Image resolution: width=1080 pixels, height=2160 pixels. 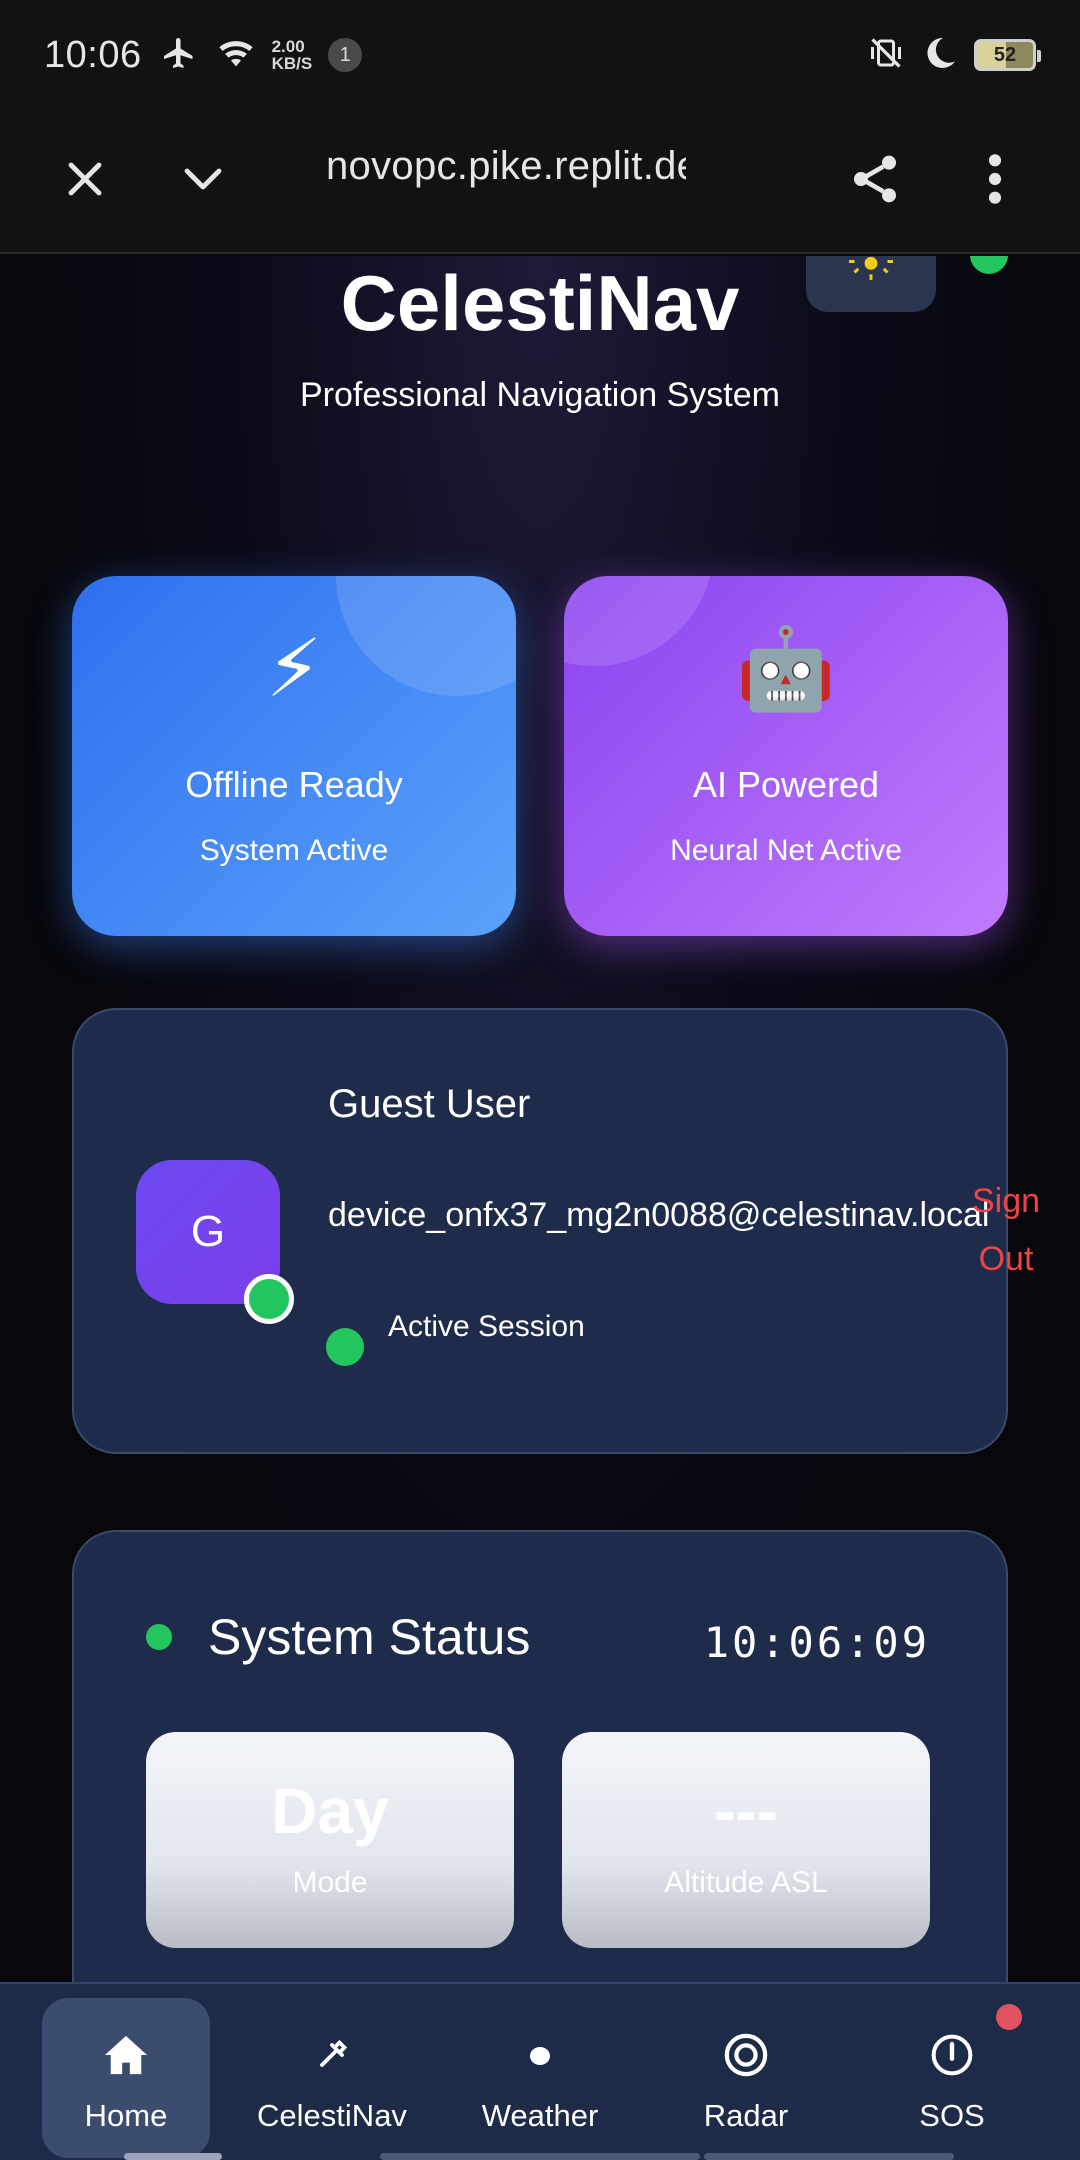 What do you see at coordinates (93, 54) in the screenshot?
I see `status-time: 10:06` at bounding box center [93, 54].